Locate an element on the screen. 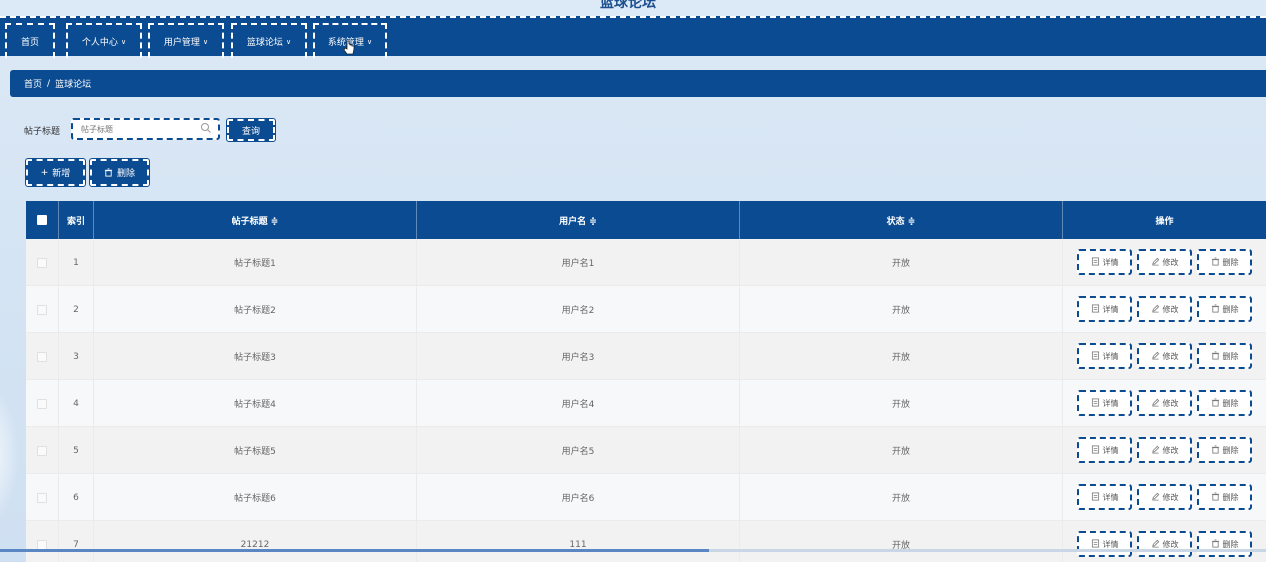 The height and width of the screenshot is (562, 1266). header-username: 用户名 ≑ is located at coordinates (578, 220).